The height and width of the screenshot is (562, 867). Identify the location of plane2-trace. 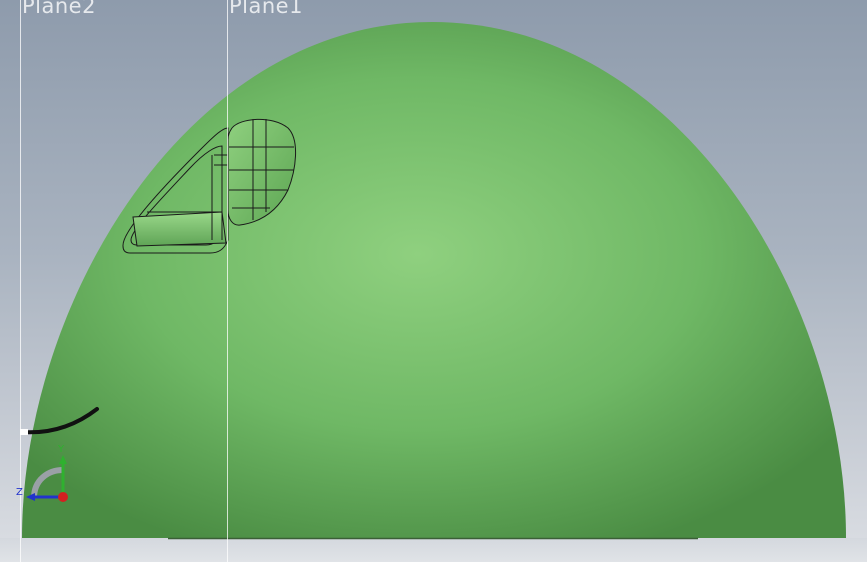
(20, 281).